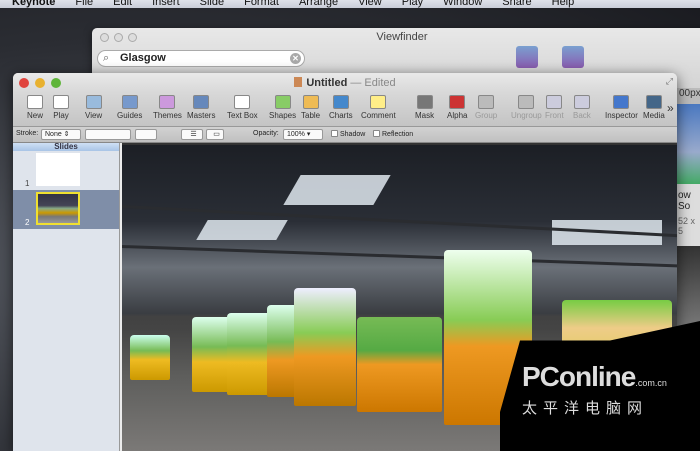  Describe the element at coordinates (129, 102) in the screenshot. I see `guides-icon` at that location.